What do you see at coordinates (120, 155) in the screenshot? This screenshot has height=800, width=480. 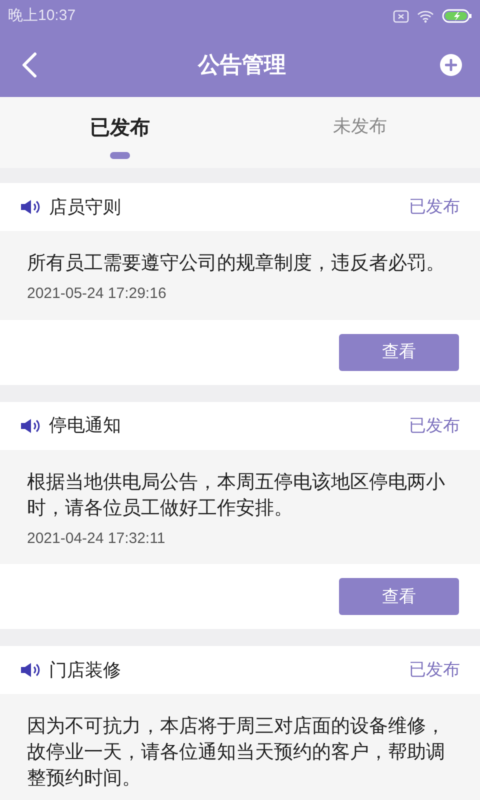 I see `tab-indicator` at bounding box center [120, 155].